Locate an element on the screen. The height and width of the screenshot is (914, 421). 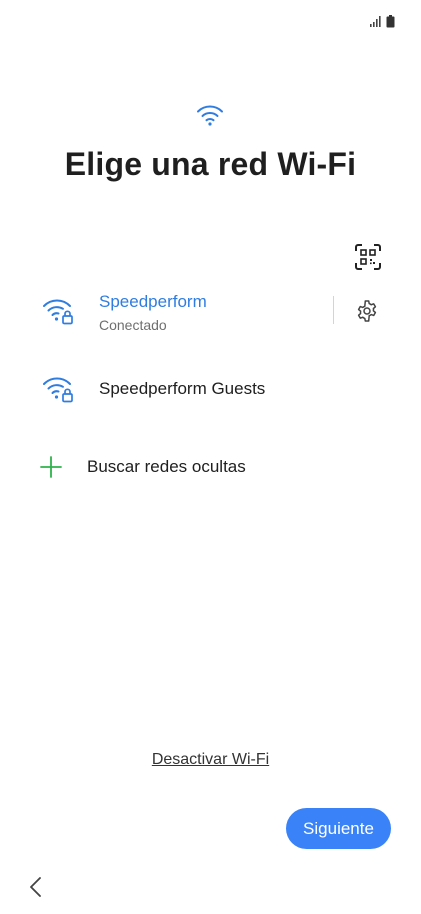
qr-scan-icon is located at coordinates (368, 257).